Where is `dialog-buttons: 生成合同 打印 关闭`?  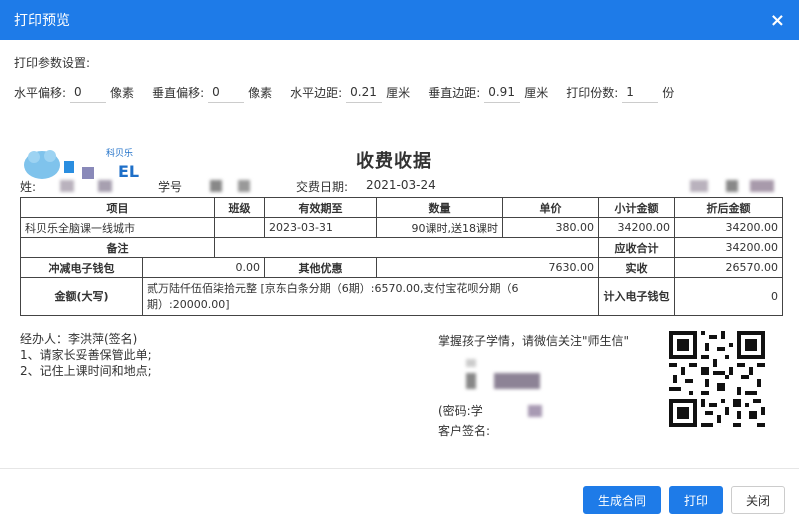 dialog-buttons: 生成合同 打印 关闭 is located at coordinates (683, 500).